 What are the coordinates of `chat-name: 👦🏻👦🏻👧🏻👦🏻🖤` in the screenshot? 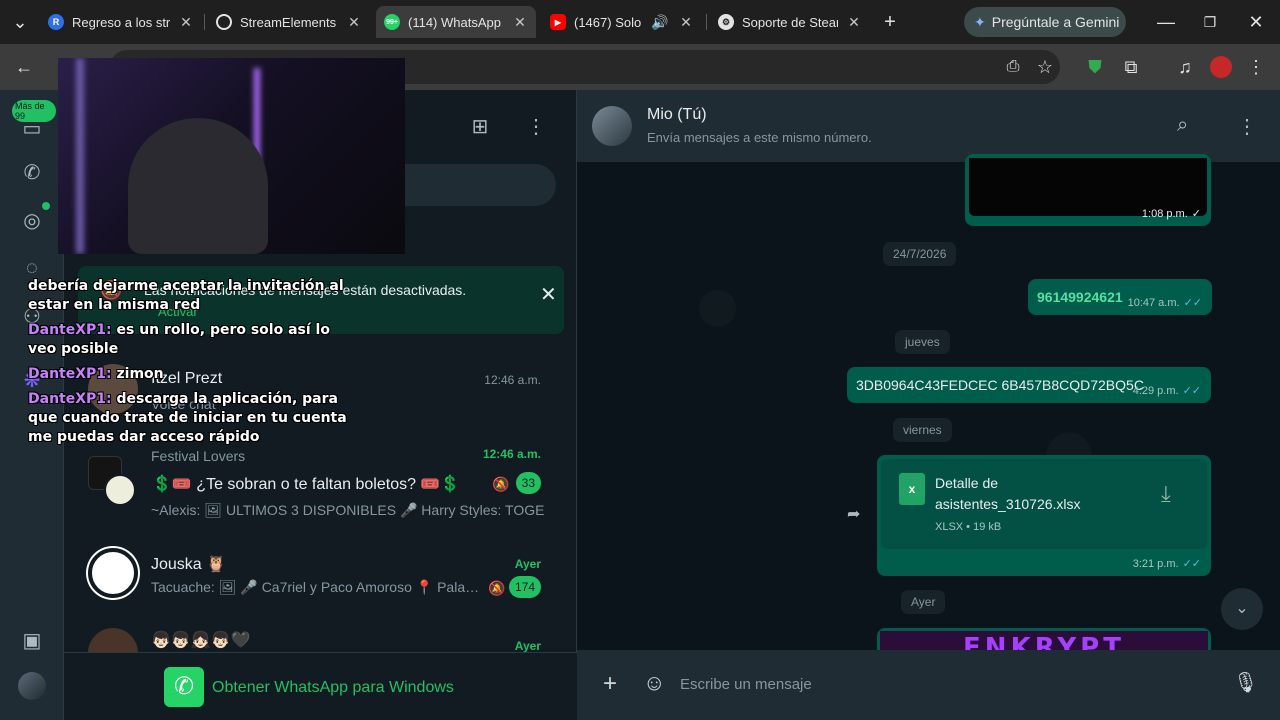 It's located at (201, 640).